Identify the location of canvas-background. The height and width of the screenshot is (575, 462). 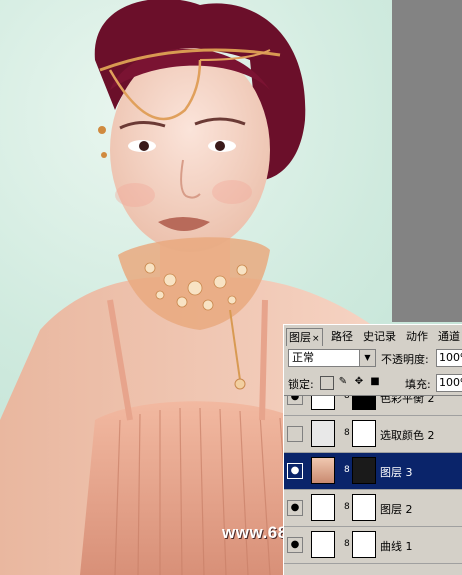
(427, 161).